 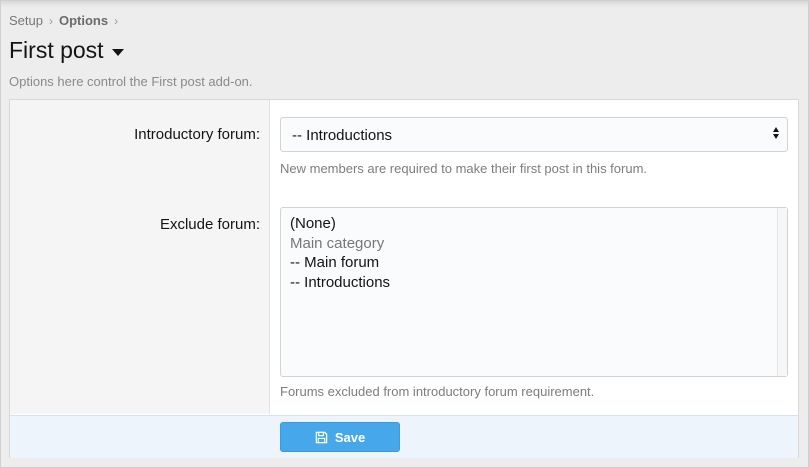 I want to click on introductory-forum-selected-value: -- Introductions, so click(x=342, y=135).